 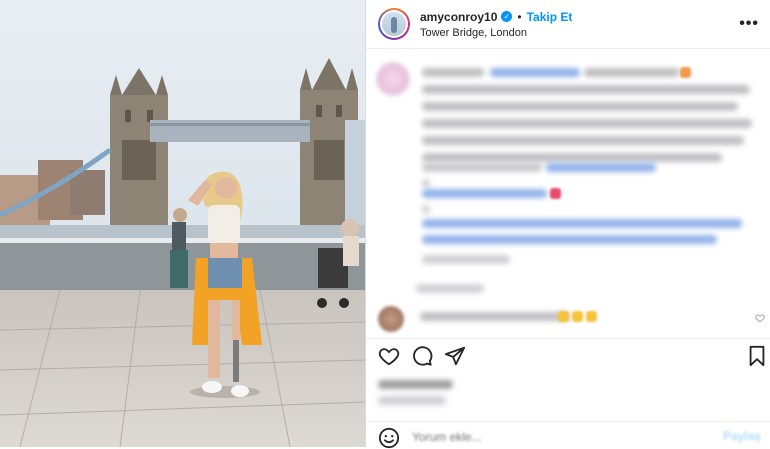 I want to click on bookmark-icon, so click(x=757, y=356).